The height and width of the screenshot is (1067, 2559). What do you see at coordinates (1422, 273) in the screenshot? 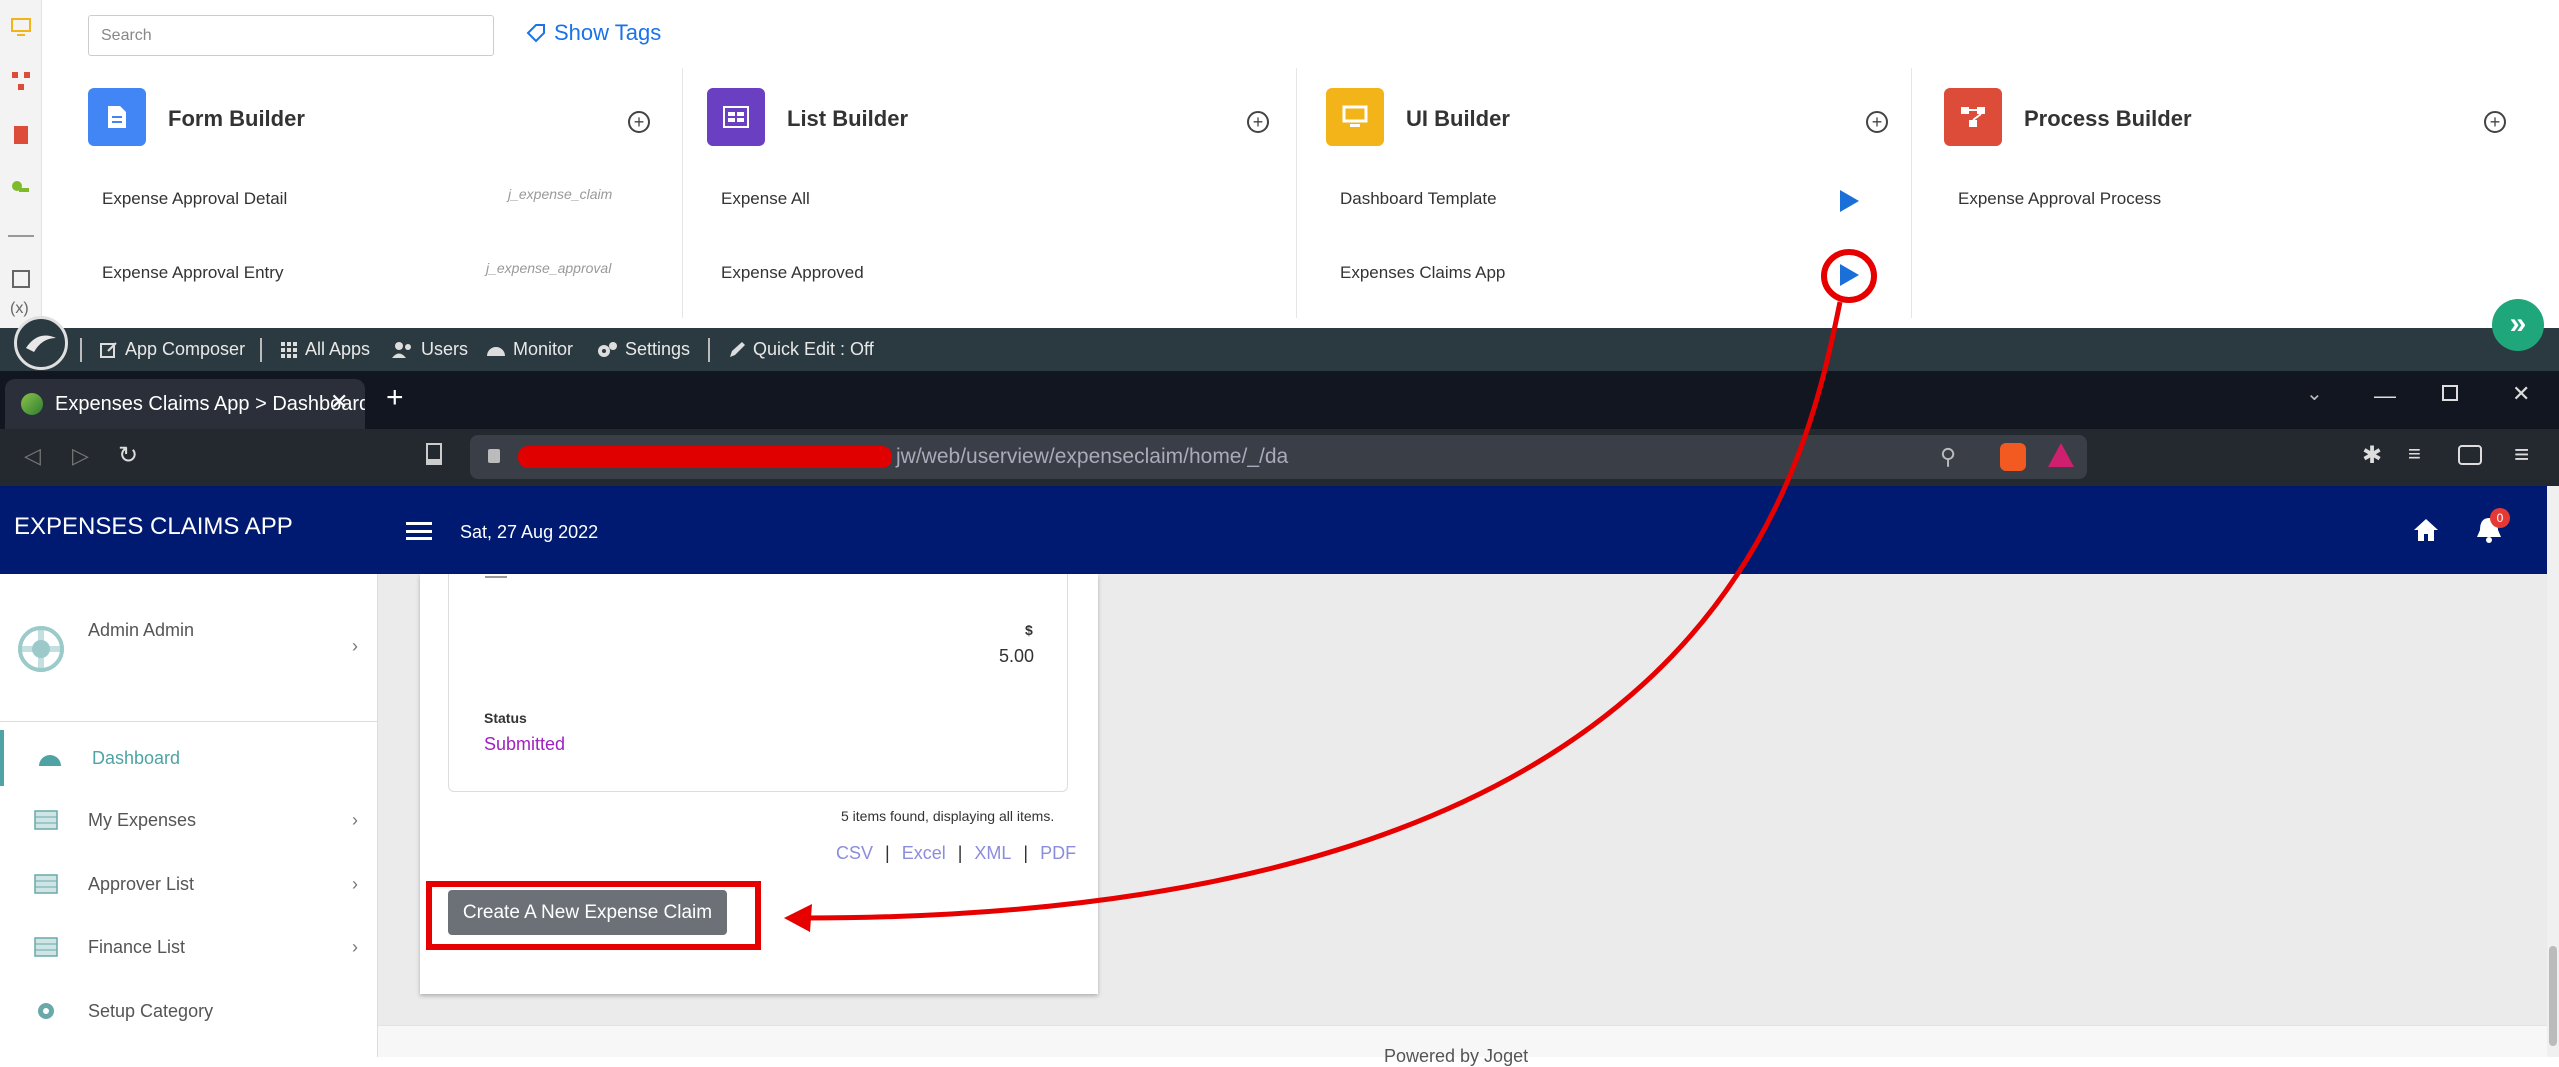
I see `ui-item-label: Expenses Claims App` at bounding box center [1422, 273].